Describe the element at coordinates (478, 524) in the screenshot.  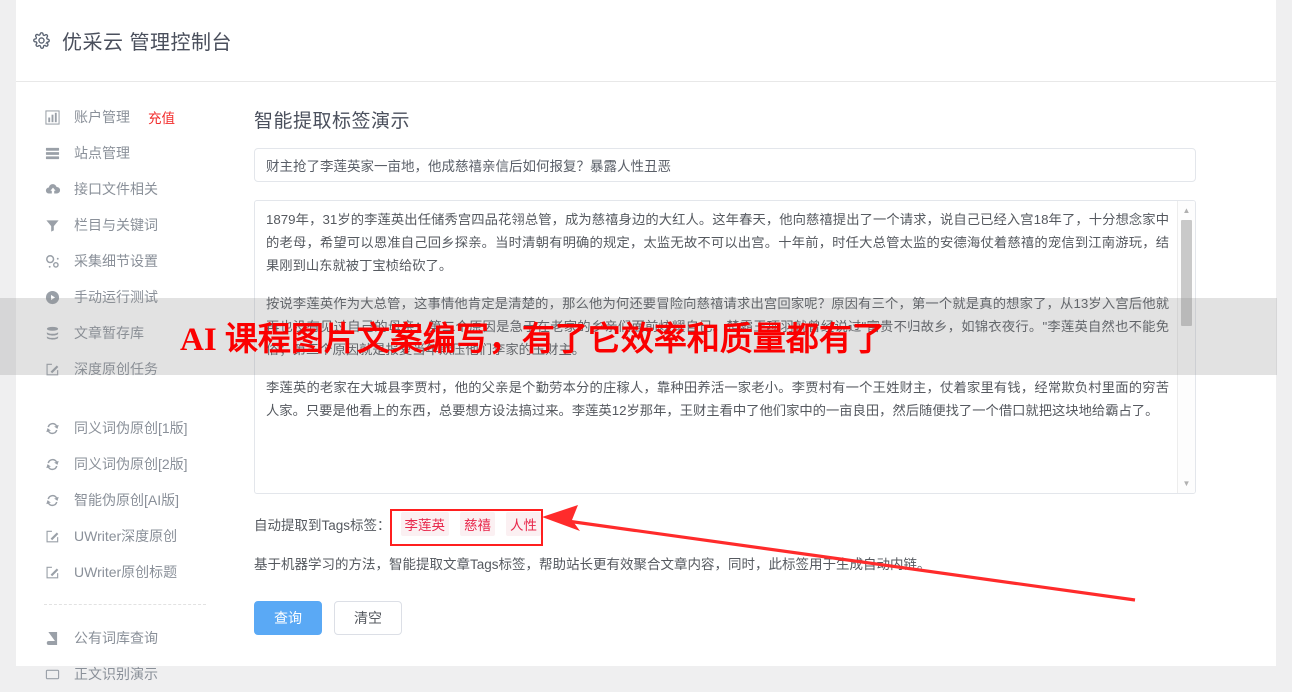
I see `tag-chip: 慈禧` at that location.